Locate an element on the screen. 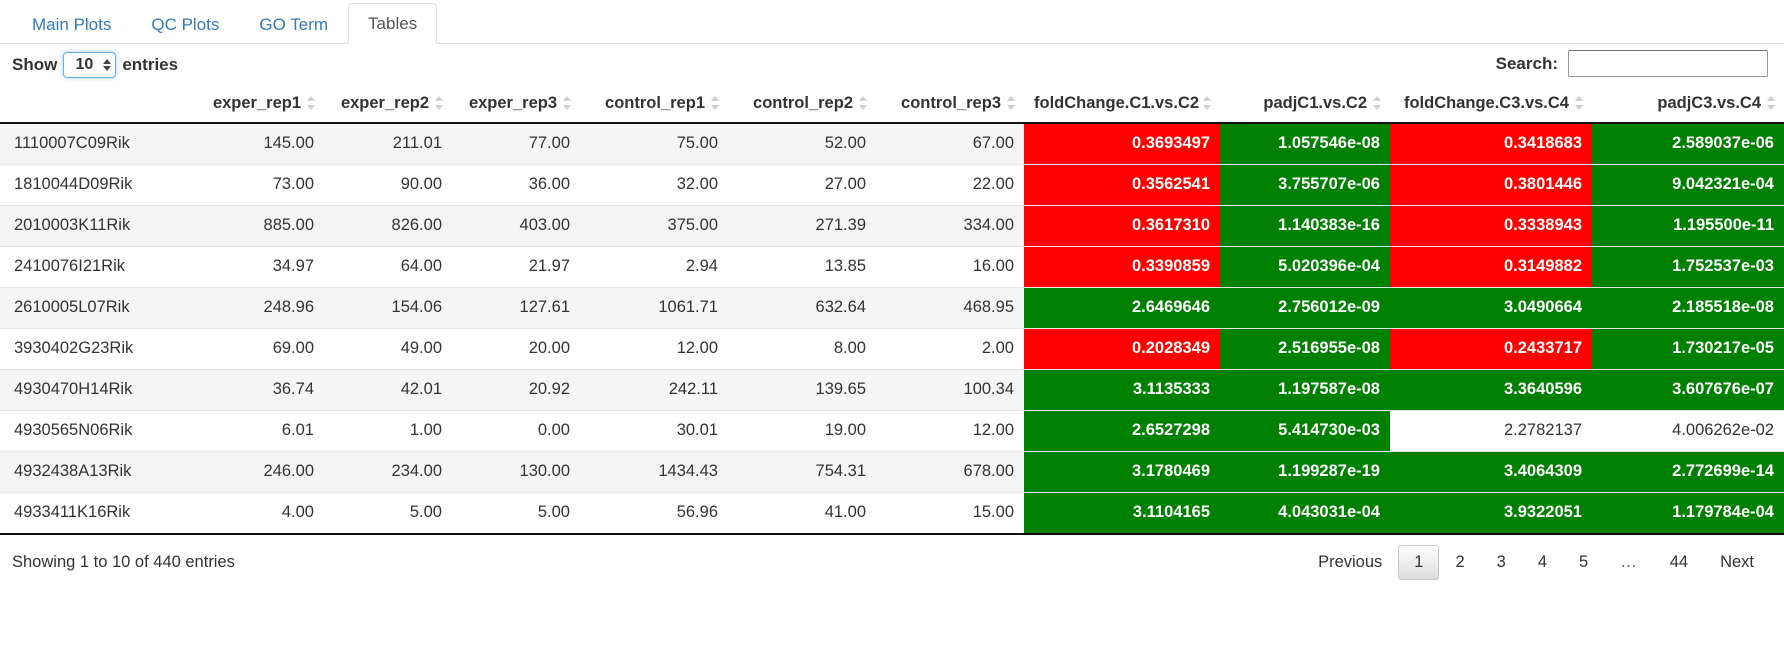 The width and height of the screenshot is (1784, 658). page-button-3: 3 is located at coordinates (1501, 562).